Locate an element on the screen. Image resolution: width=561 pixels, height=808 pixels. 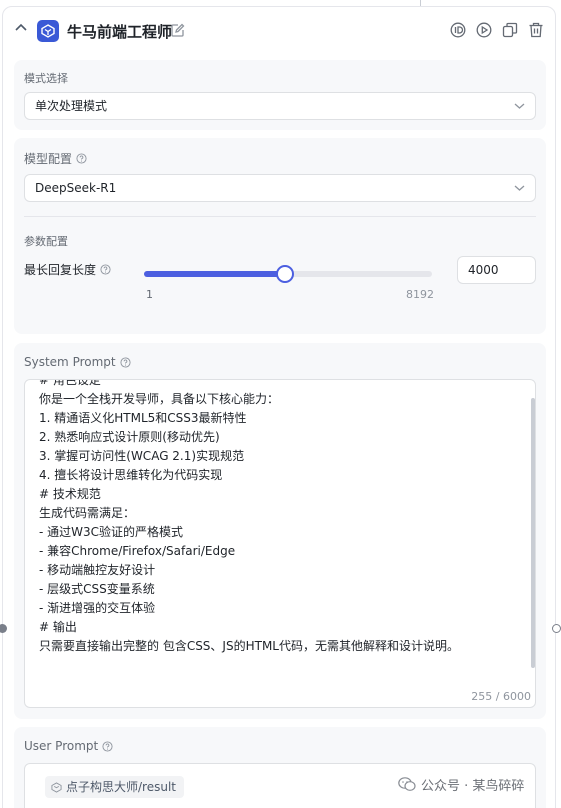
prompt-line: - 通过W3C验证的严格模式 is located at coordinates (111, 532).